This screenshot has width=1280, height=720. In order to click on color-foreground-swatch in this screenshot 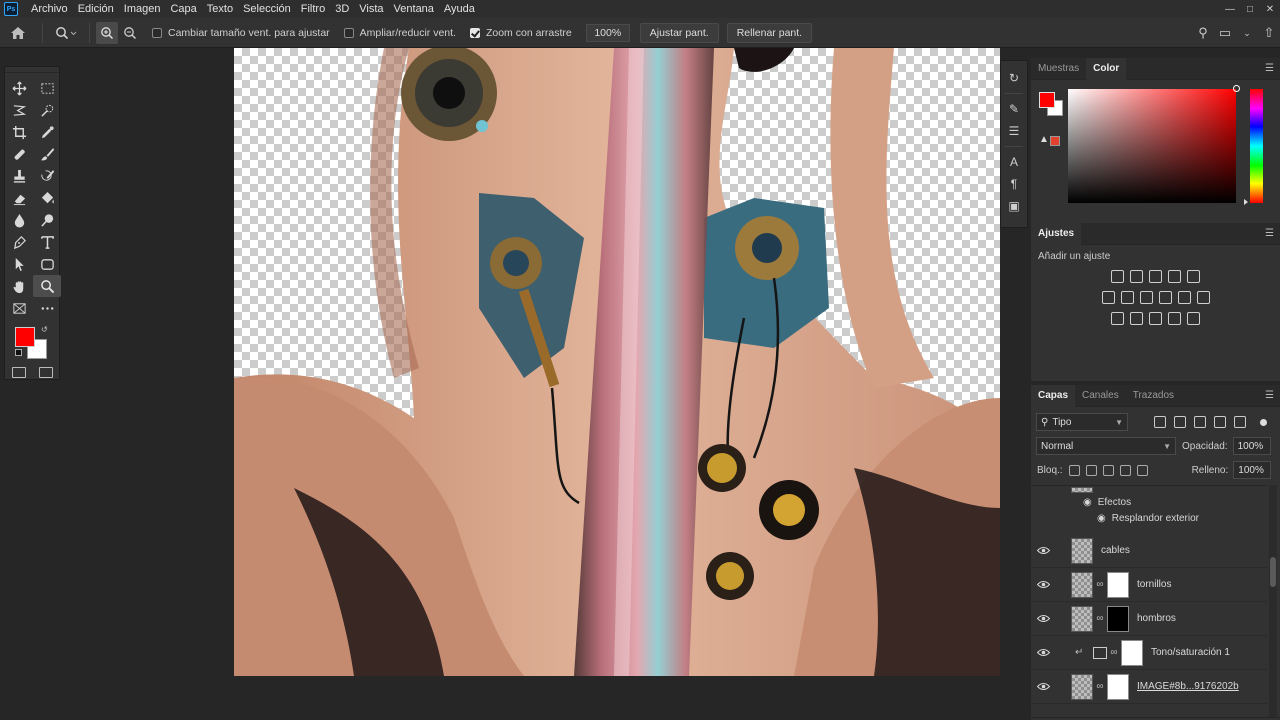, I will do `click(1047, 100)`.